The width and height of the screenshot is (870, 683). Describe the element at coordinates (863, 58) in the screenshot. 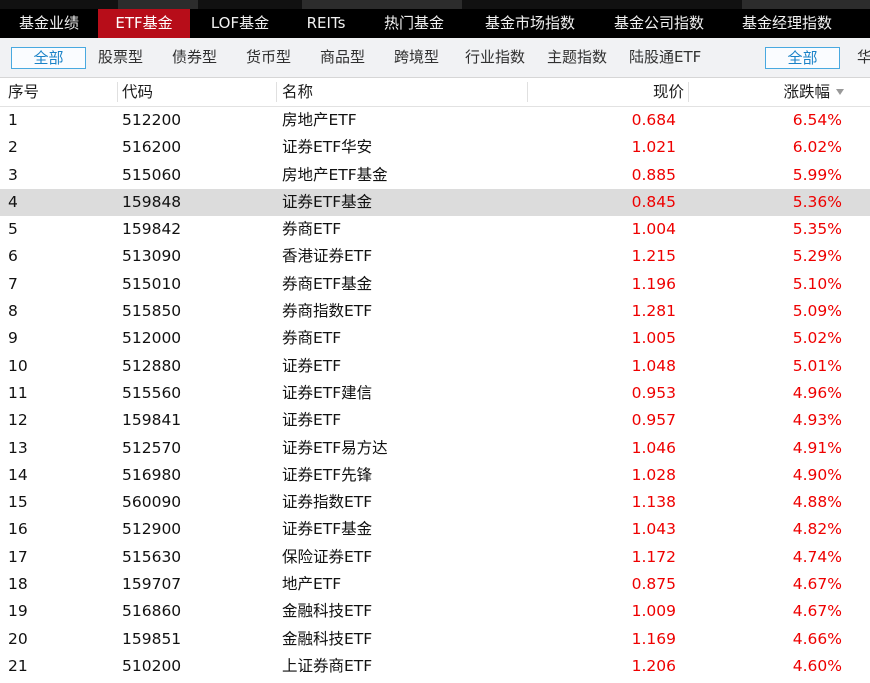

I see `filter-right-truncated: 华` at that location.